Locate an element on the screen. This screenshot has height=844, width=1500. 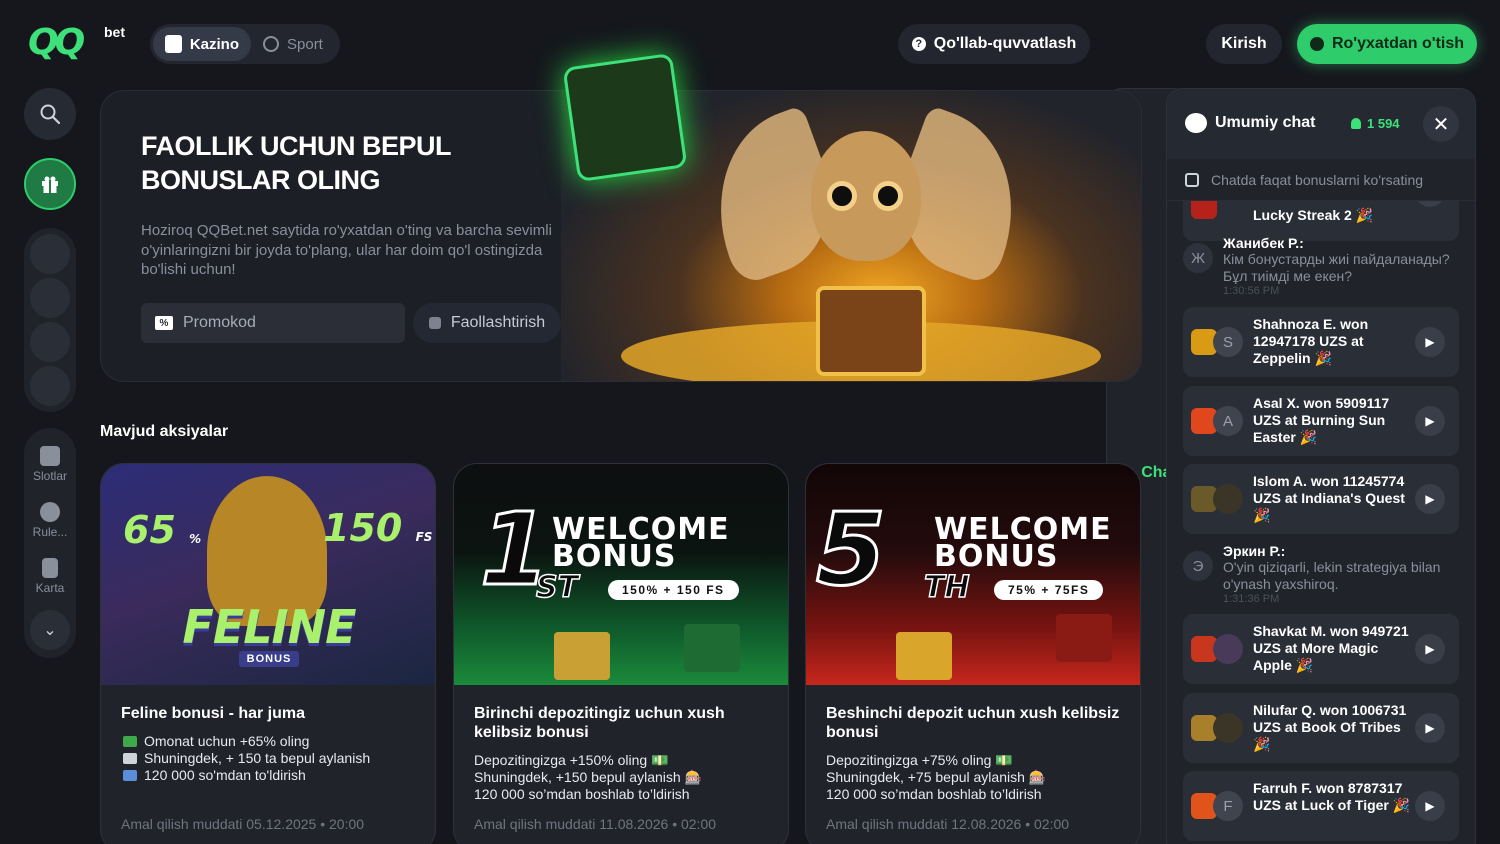
gift-icon is located at coordinates (50, 184).